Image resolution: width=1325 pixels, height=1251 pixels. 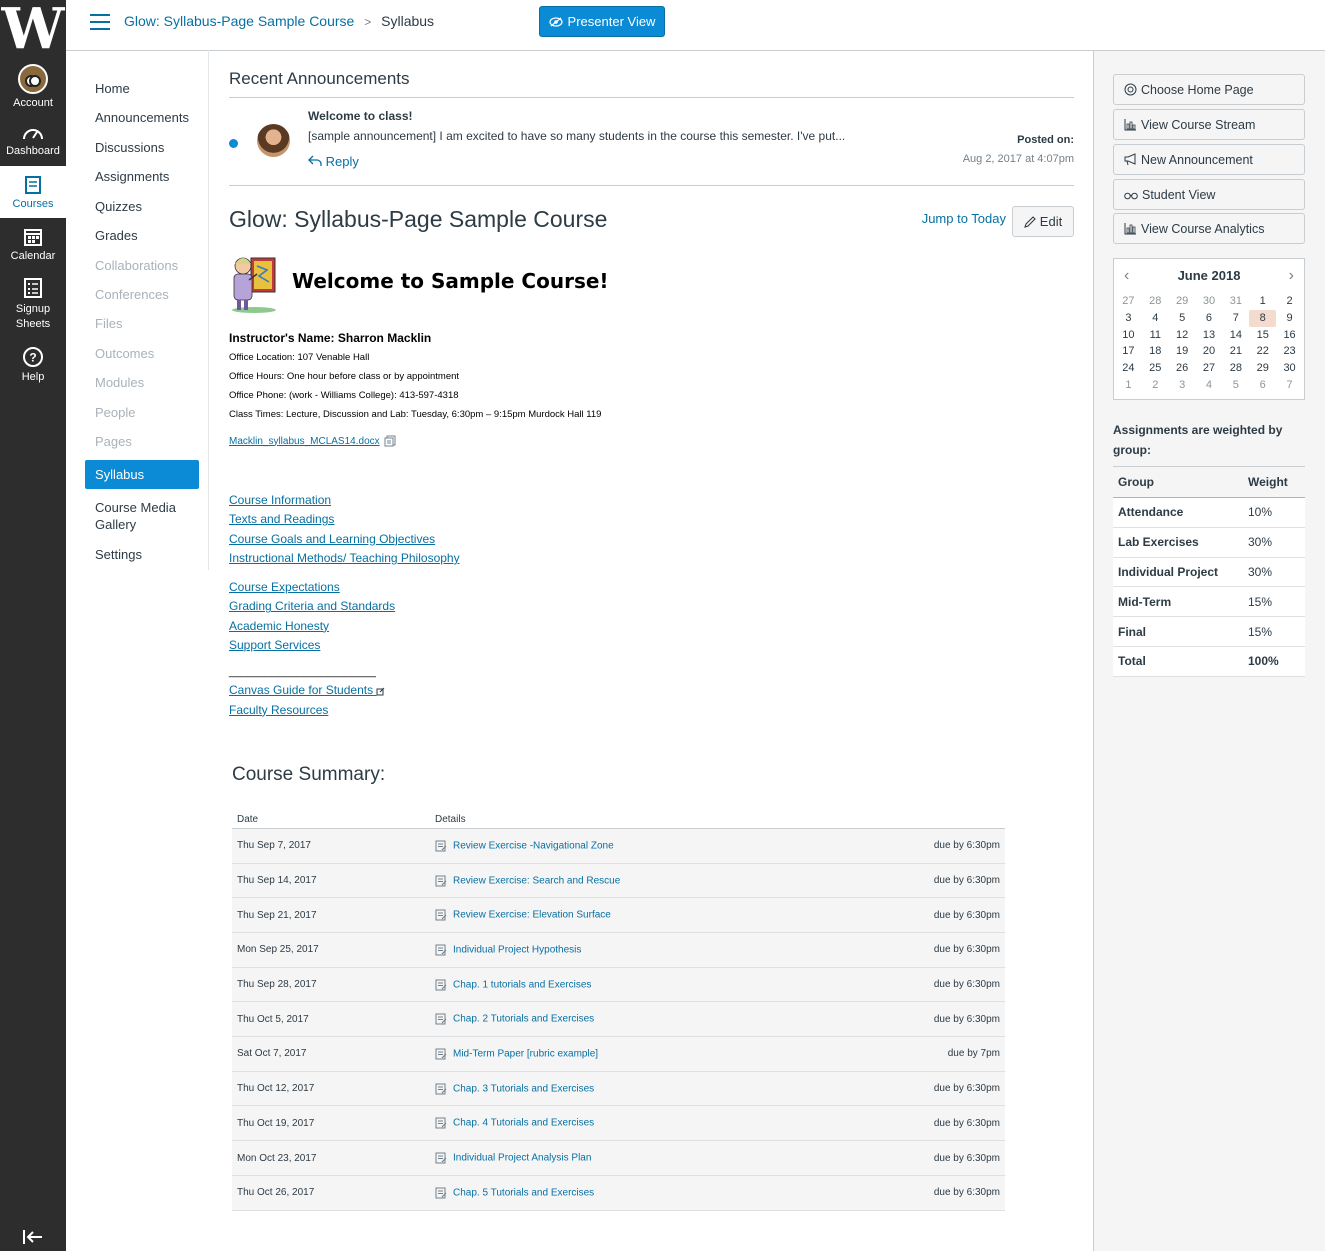 What do you see at coordinates (651, 710) in the screenshot?
I see `link-faculty-resources: Faculty Resources` at bounding box center [651, 710].